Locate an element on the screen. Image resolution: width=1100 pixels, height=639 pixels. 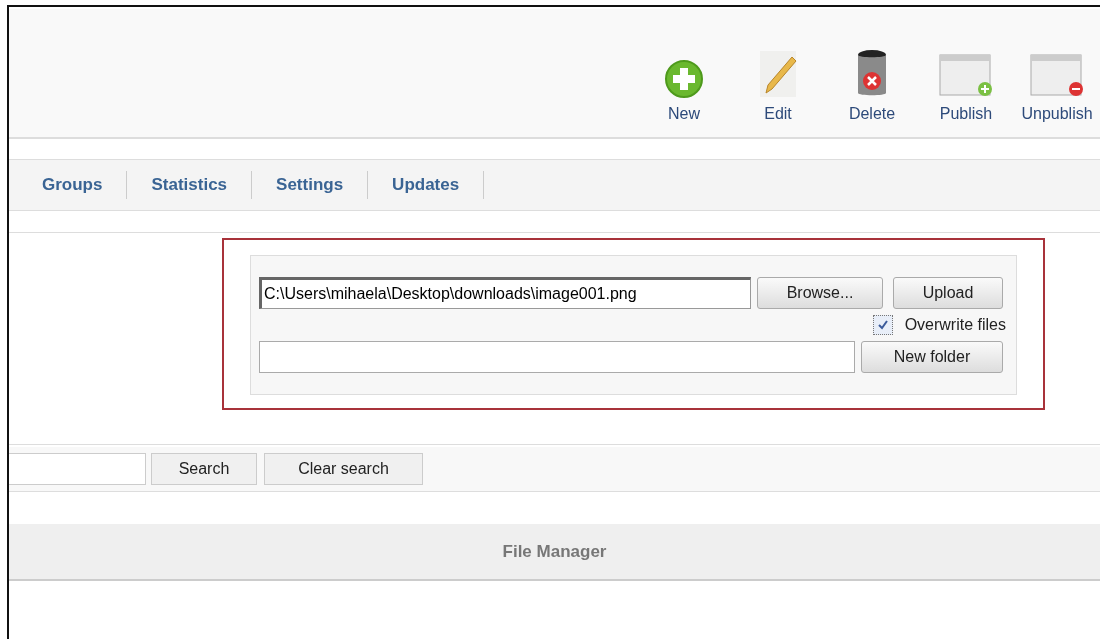
check-icon is located at coordinates (882, 325).